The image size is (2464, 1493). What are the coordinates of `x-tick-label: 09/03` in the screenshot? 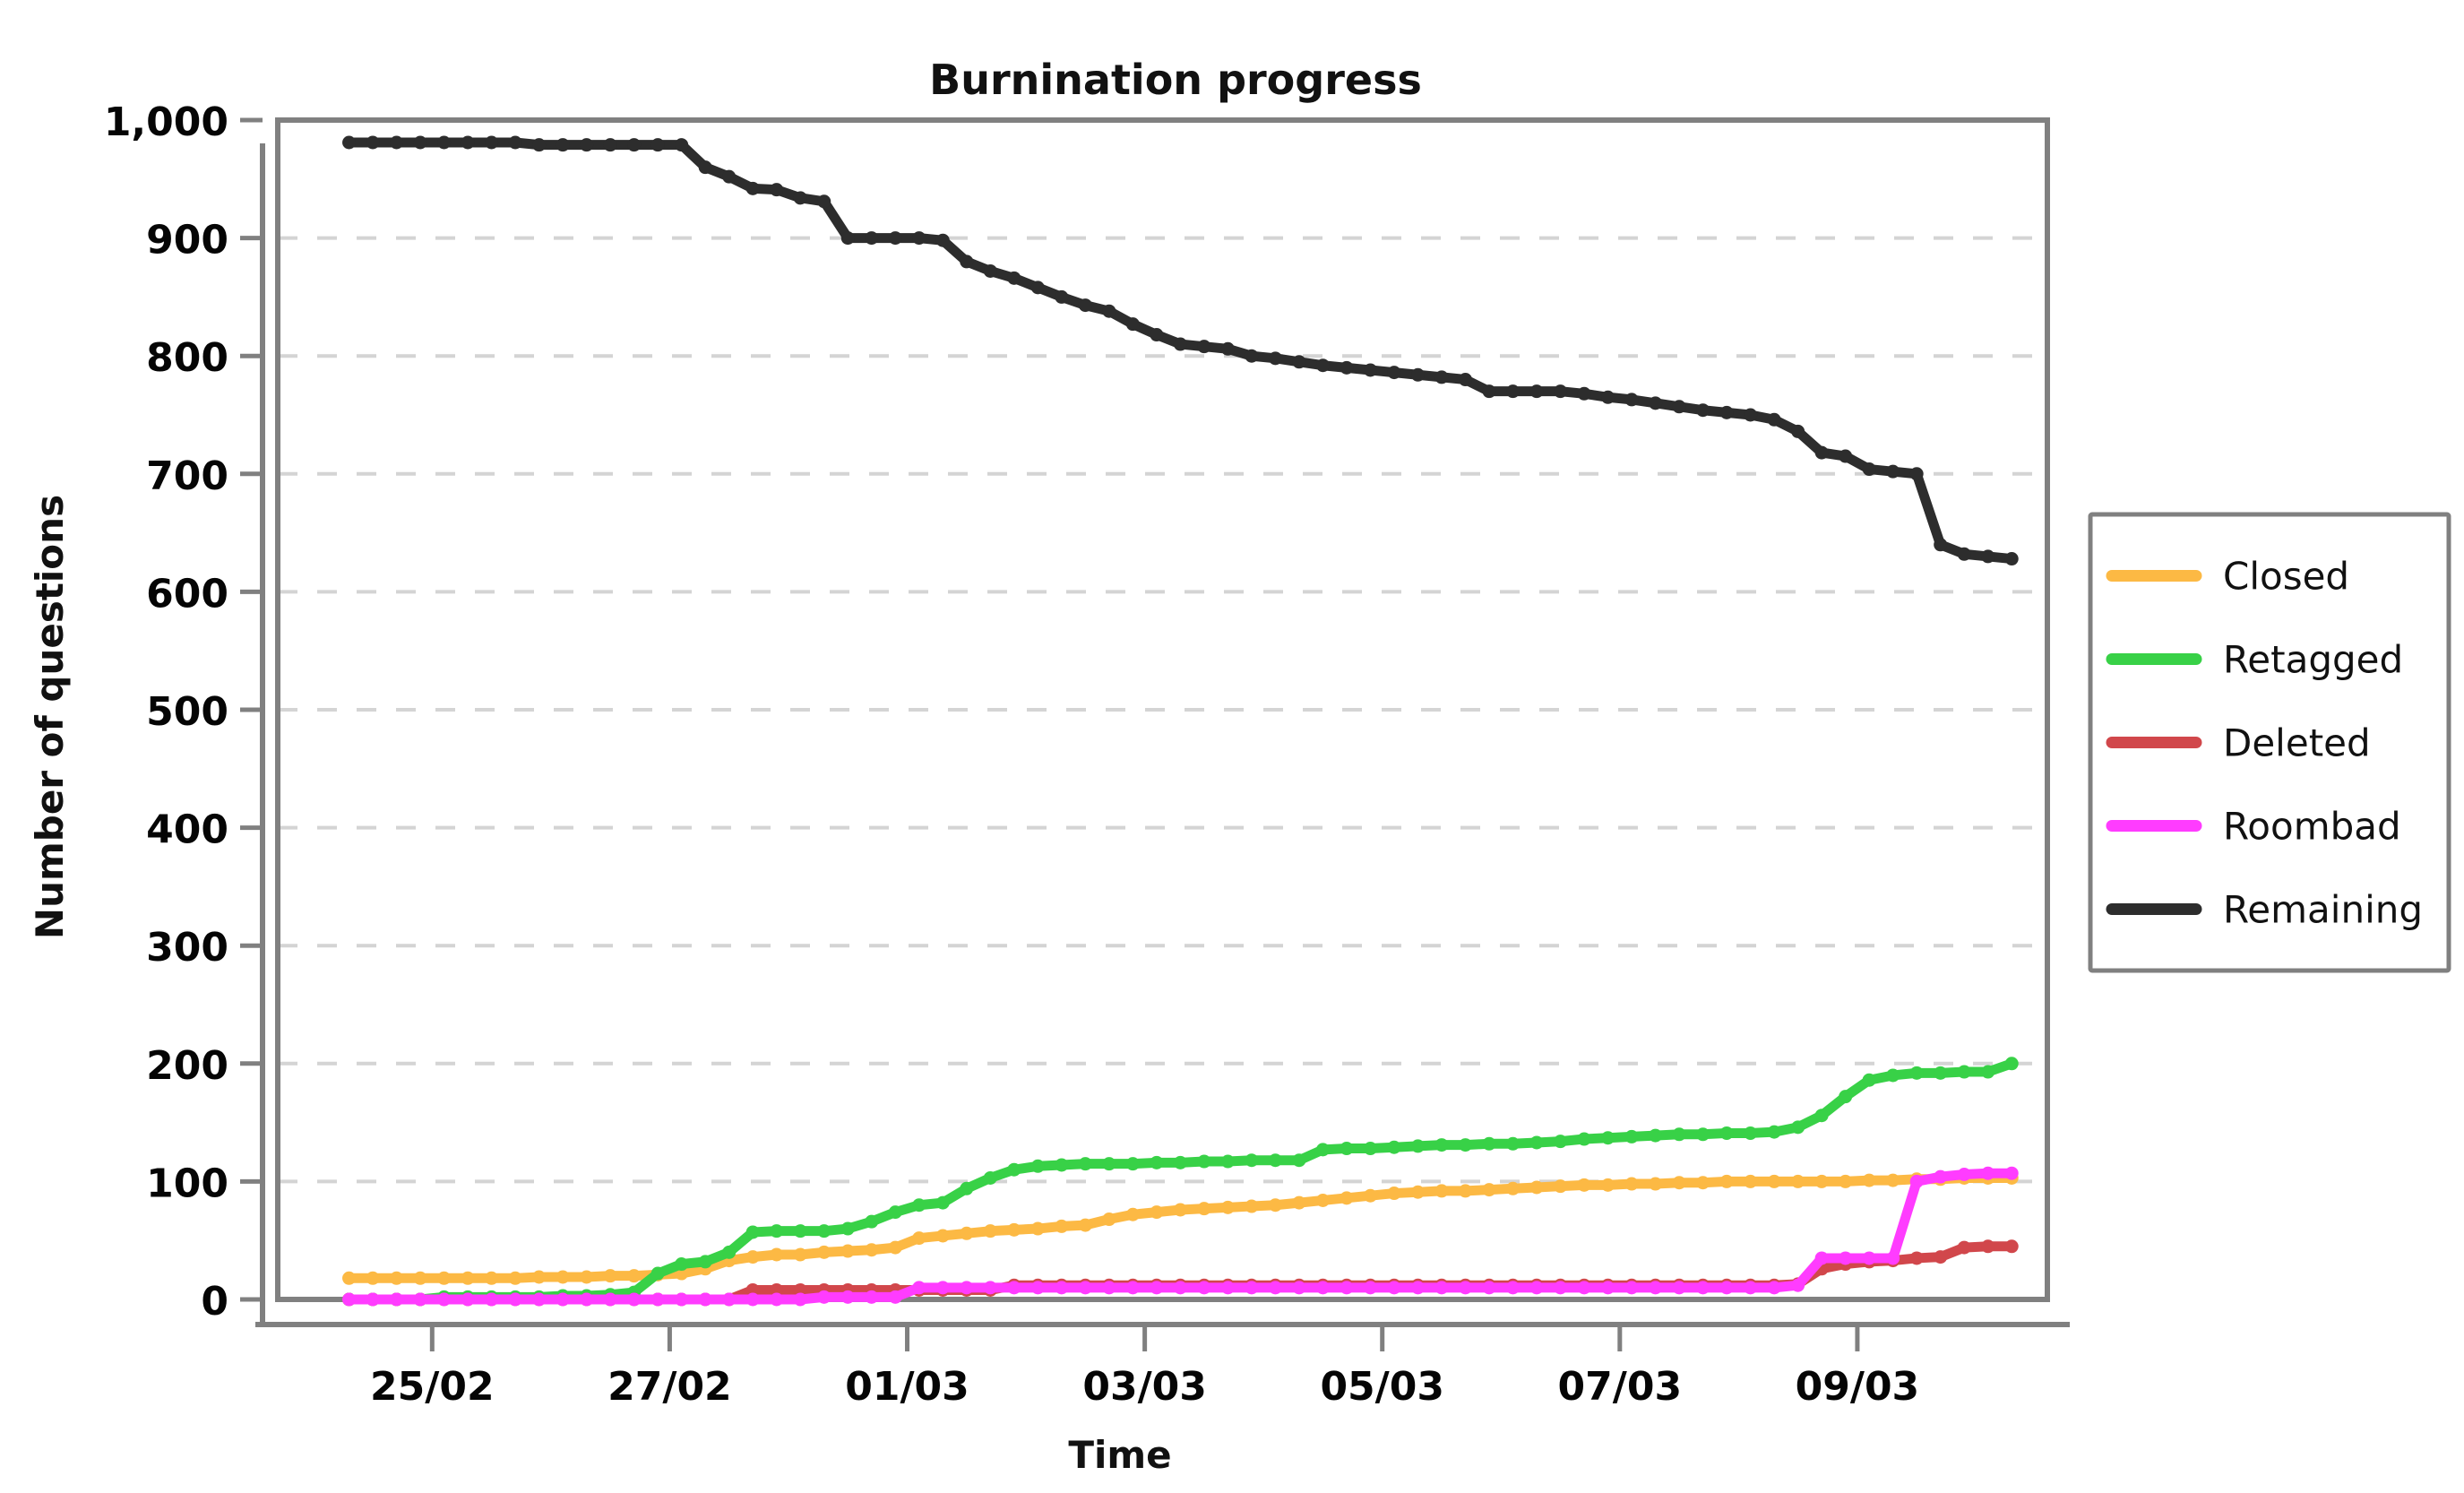 It's located at (1858, 1387).